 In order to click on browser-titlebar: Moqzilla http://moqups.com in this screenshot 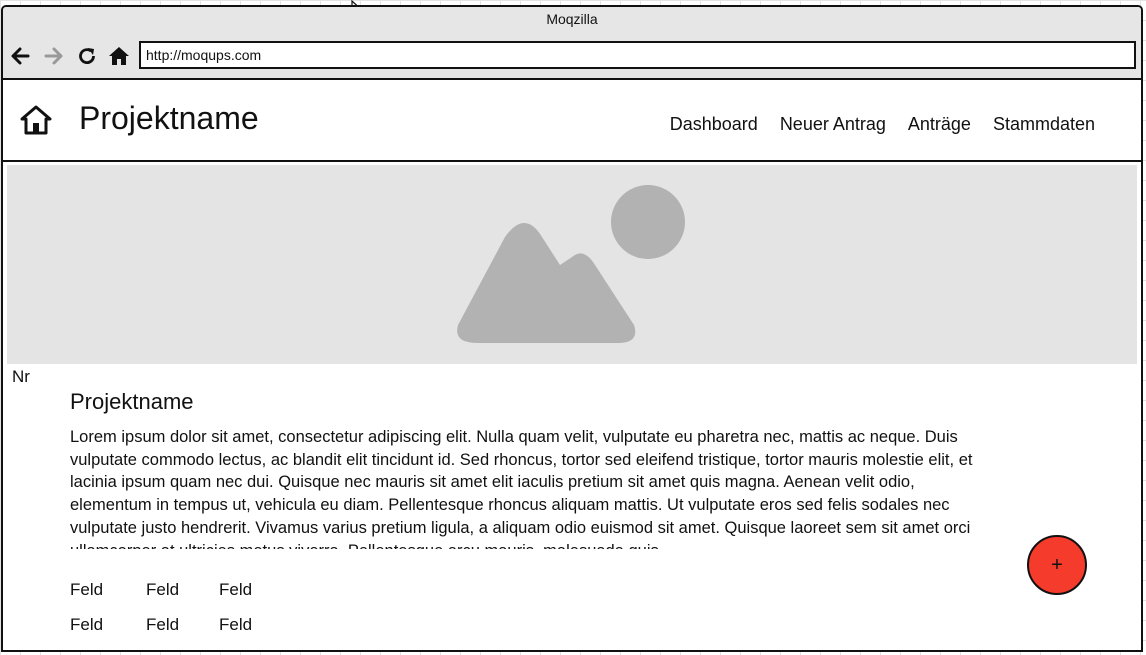, I will do `click(572, 43)`.